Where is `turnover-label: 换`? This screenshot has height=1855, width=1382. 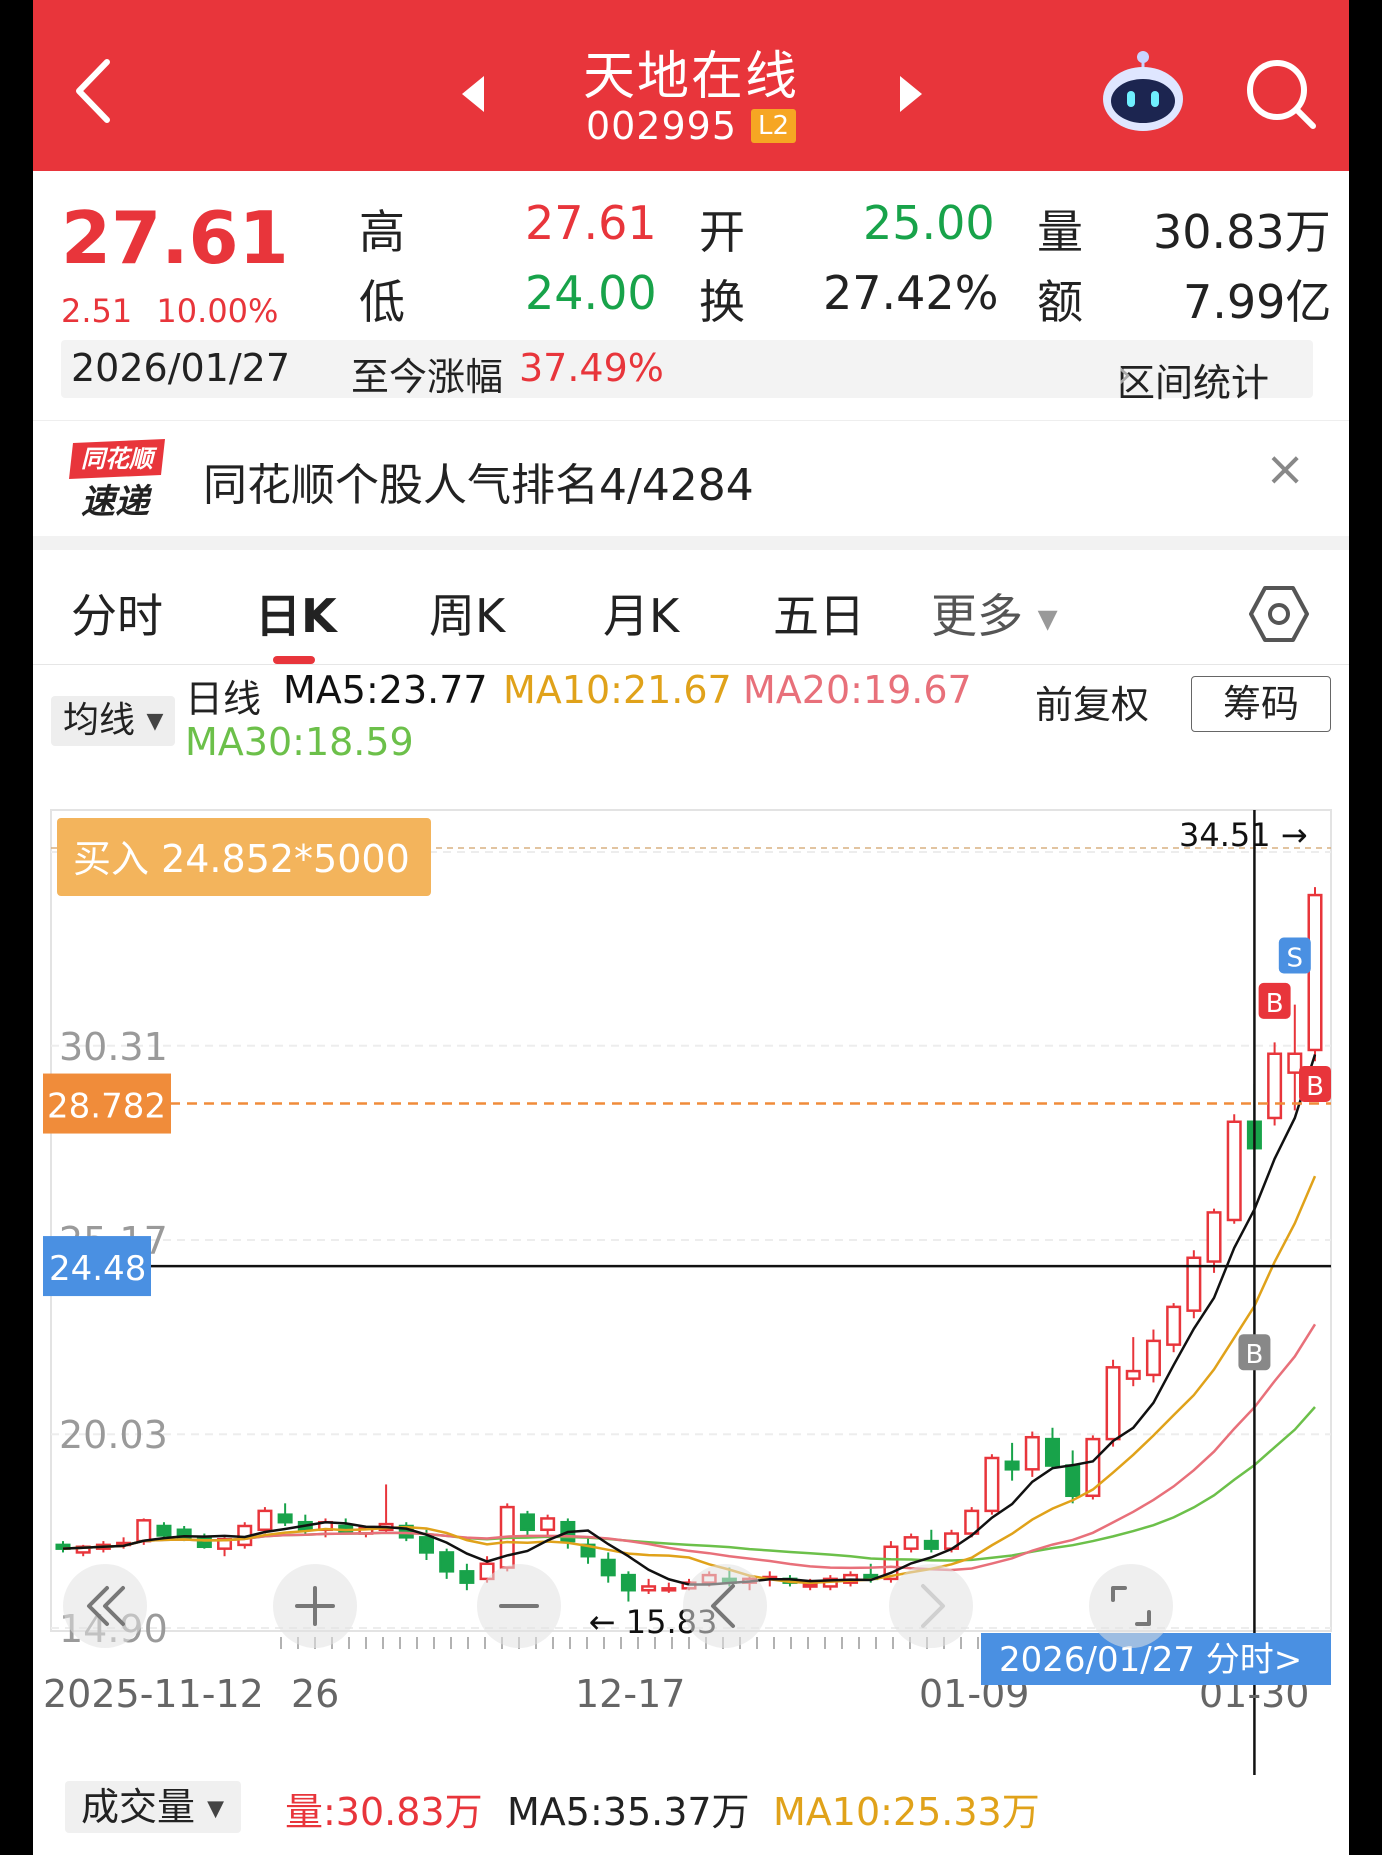 turnover-label: 换 is located at coordinates (722, 302).